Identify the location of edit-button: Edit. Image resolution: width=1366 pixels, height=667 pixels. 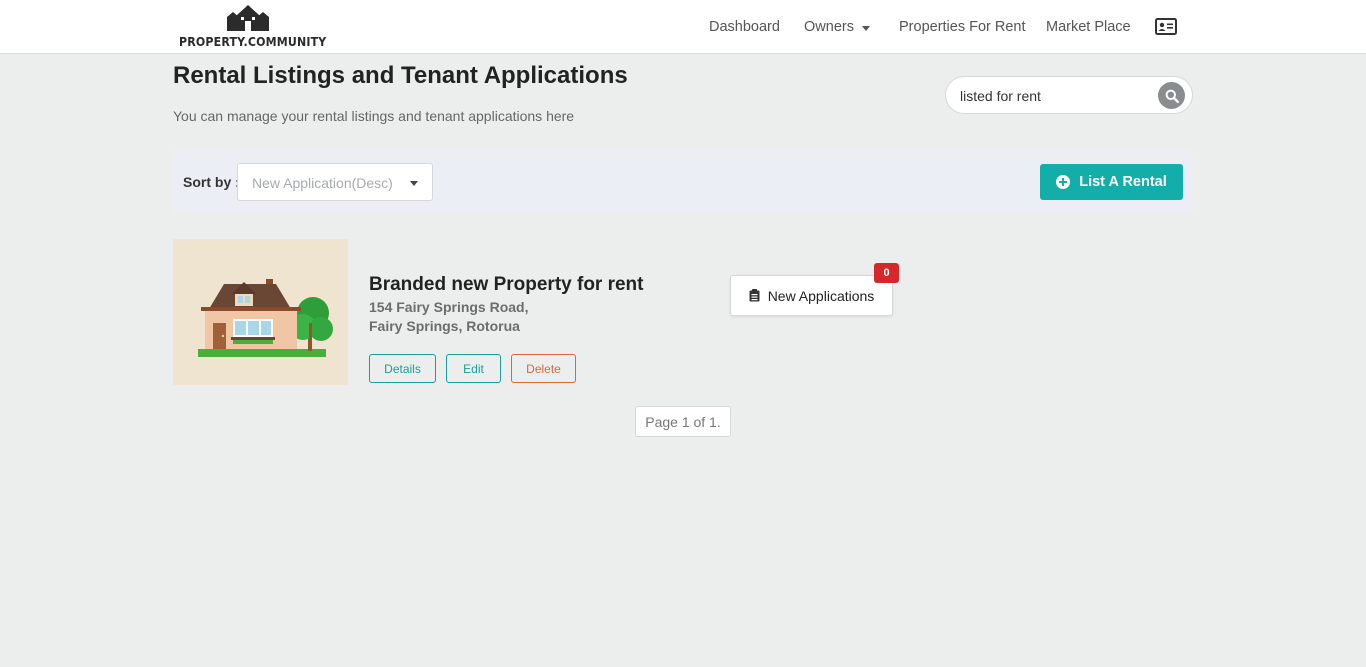
(473, 368).